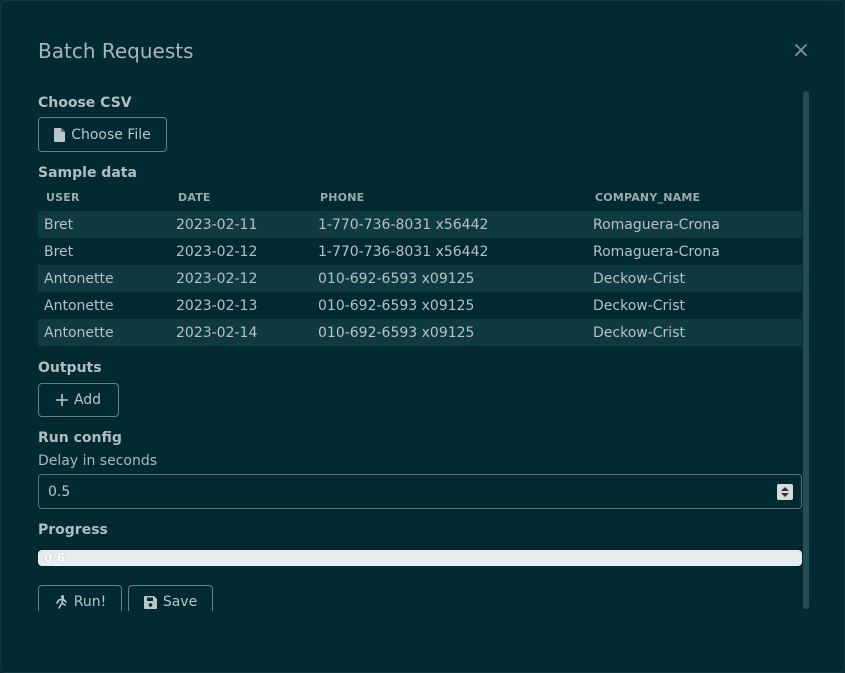 The width and height of the screenshot is (845, 673). What do you see at coordinates (180, 602) in the screenshot?
I see `save-label: Save` at bounding box center [180, 602].